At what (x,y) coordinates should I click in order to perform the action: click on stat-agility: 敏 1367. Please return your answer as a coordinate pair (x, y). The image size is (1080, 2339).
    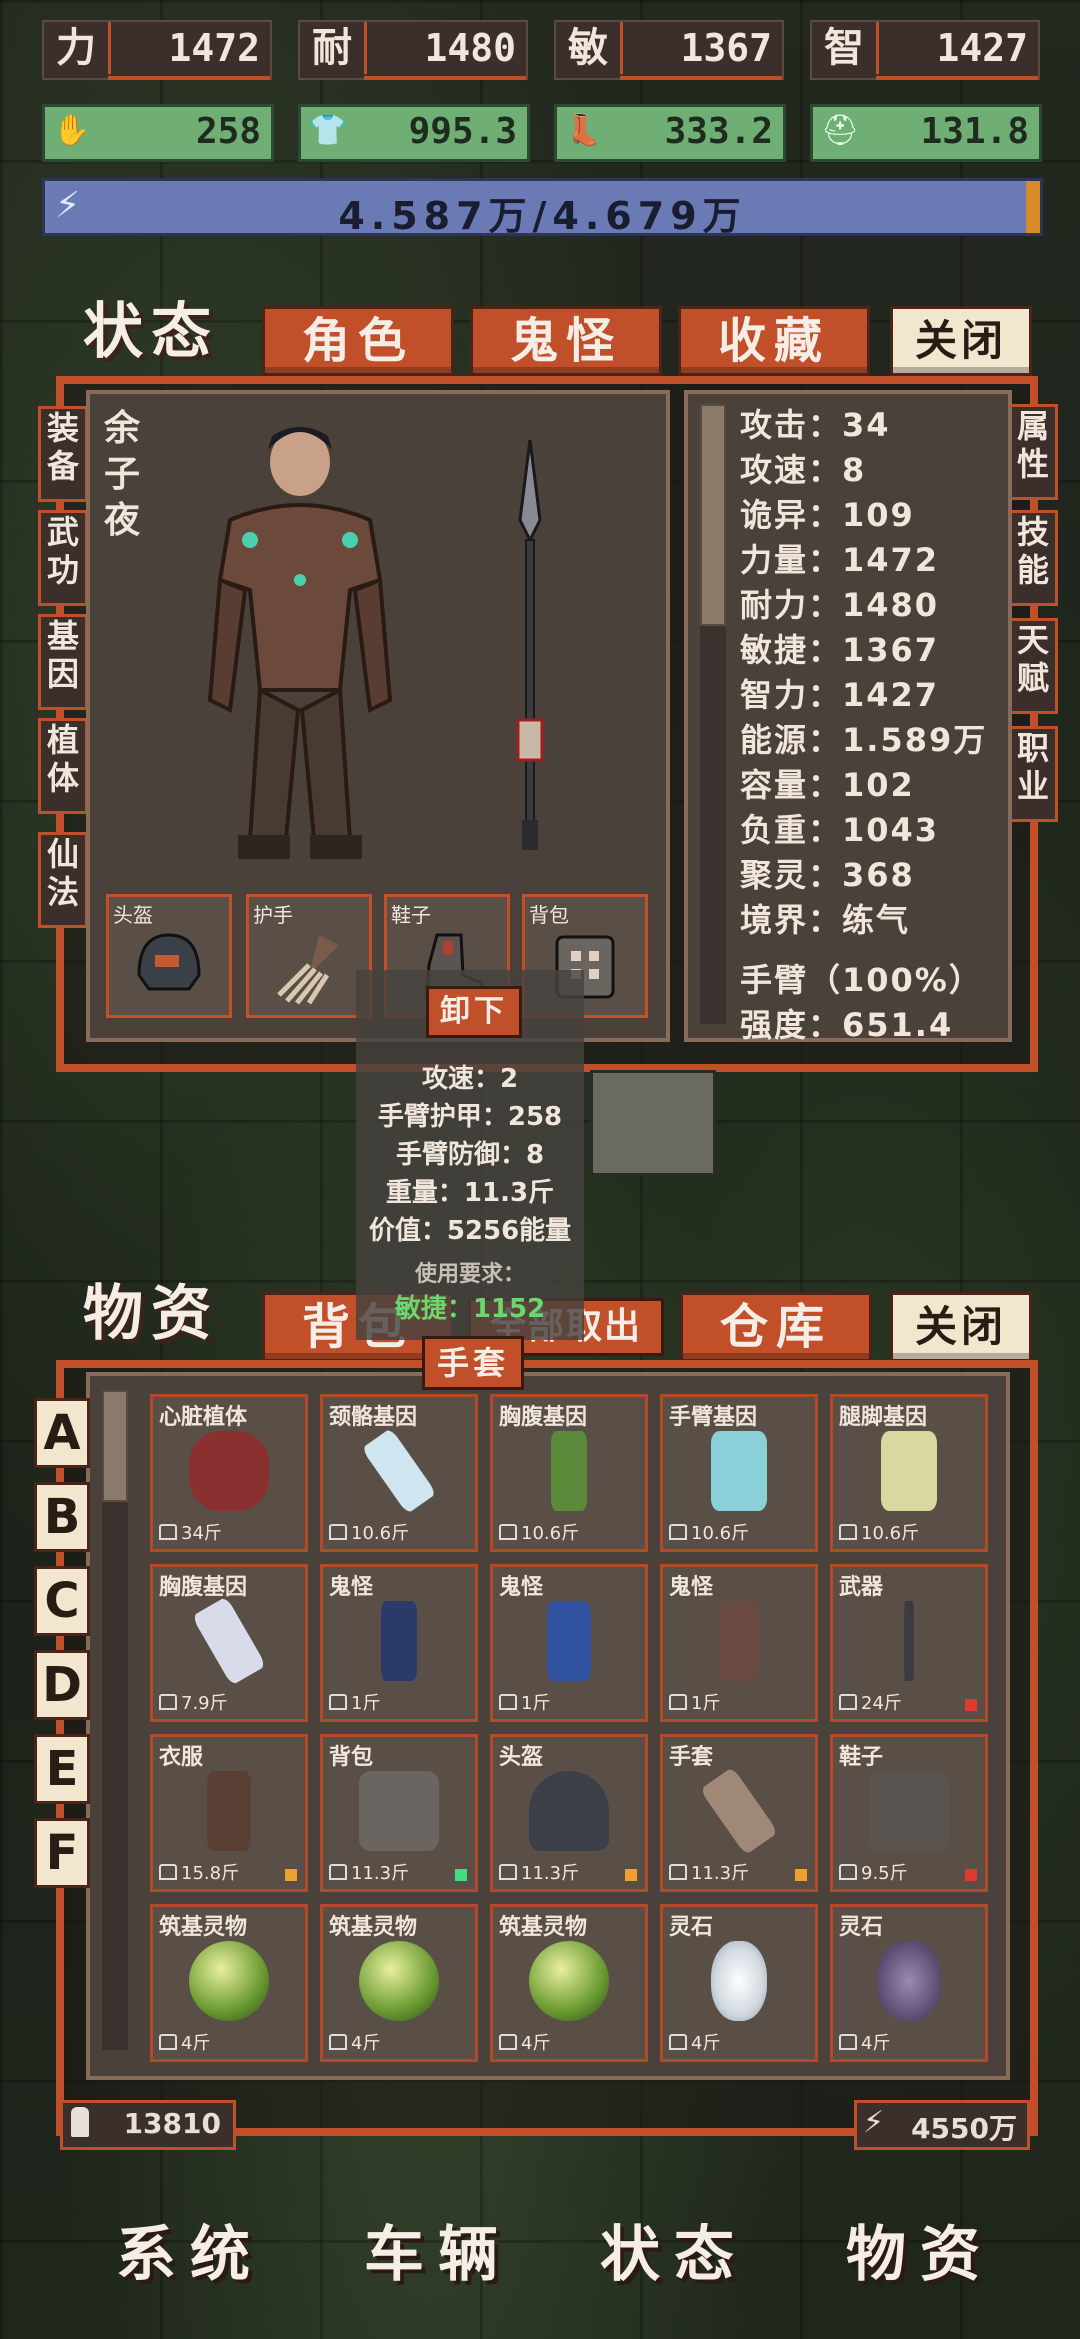
    Looking at the image, I should click on (669, 50).